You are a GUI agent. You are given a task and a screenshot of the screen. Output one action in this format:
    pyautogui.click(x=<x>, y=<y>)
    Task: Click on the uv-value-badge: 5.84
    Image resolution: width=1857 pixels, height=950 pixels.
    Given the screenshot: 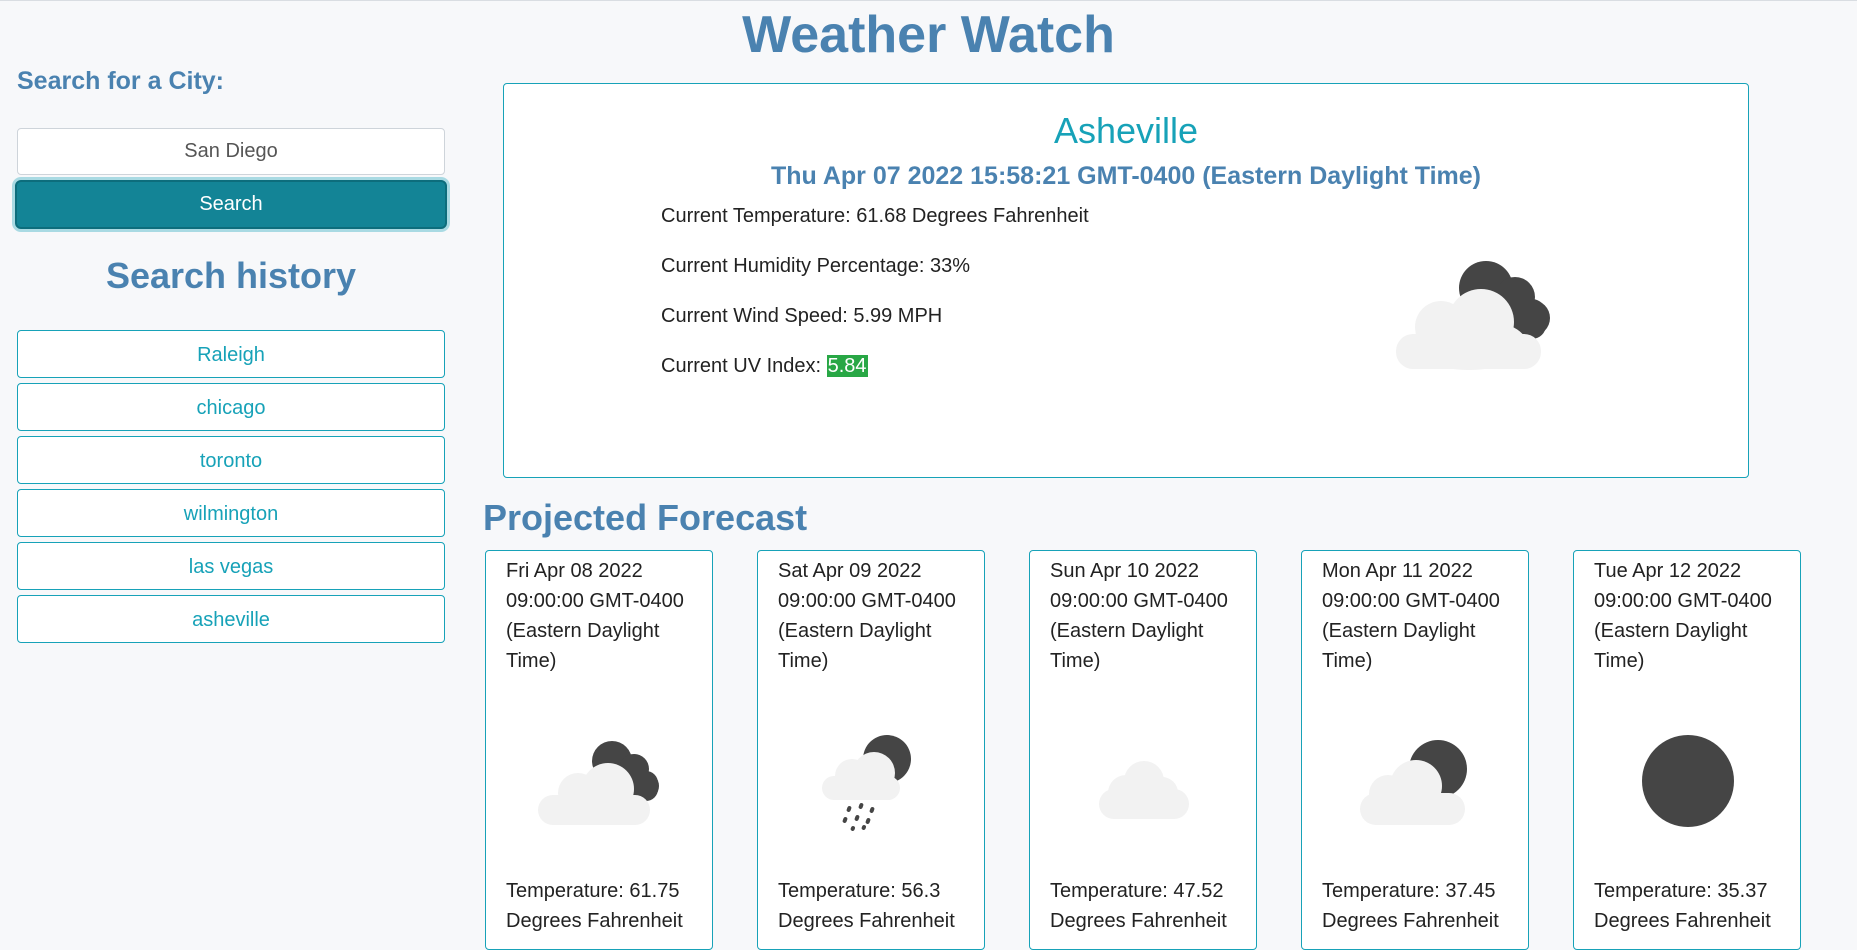 What is the action you would take?
    pyautogui.click(x=847, y=366)
    